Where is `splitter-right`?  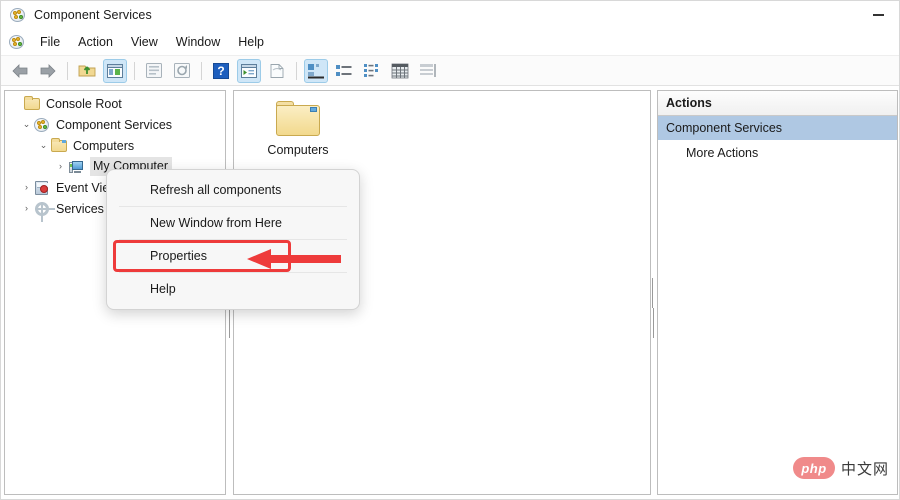 splitter-right is located at coordinates (653, 292).